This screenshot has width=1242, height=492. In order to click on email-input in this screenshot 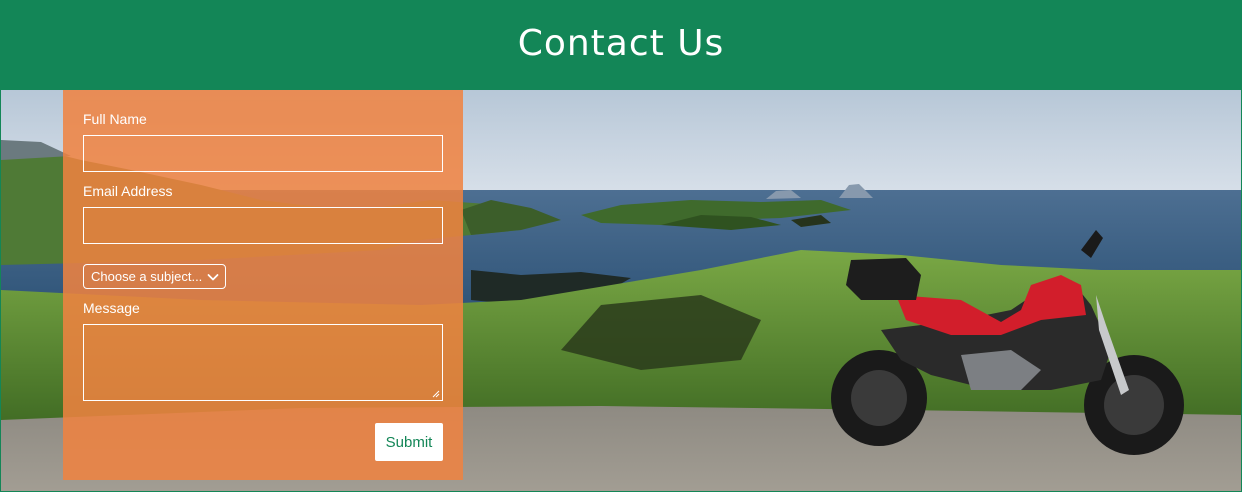, I will do `click(263, 225)`.